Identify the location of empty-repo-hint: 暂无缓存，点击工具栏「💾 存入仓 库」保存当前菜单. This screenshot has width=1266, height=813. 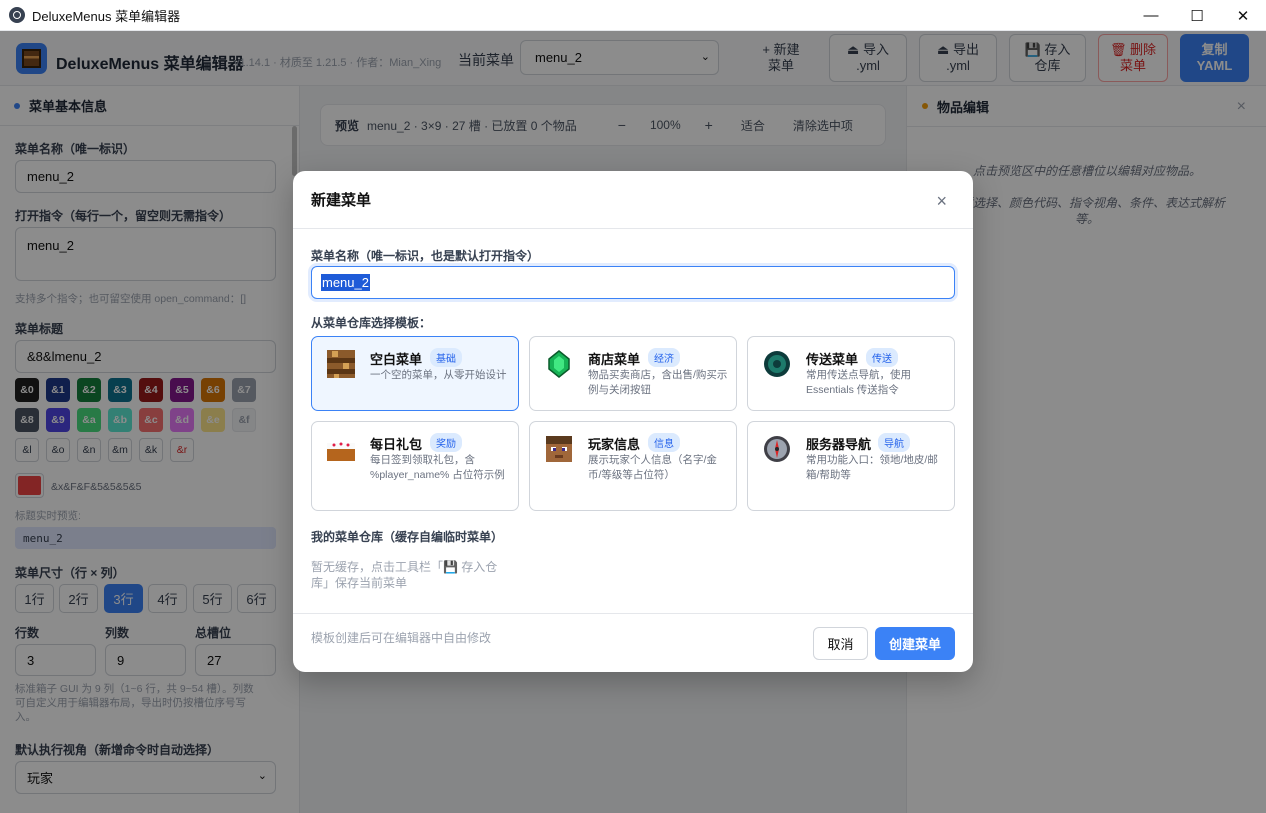
(404, 575).